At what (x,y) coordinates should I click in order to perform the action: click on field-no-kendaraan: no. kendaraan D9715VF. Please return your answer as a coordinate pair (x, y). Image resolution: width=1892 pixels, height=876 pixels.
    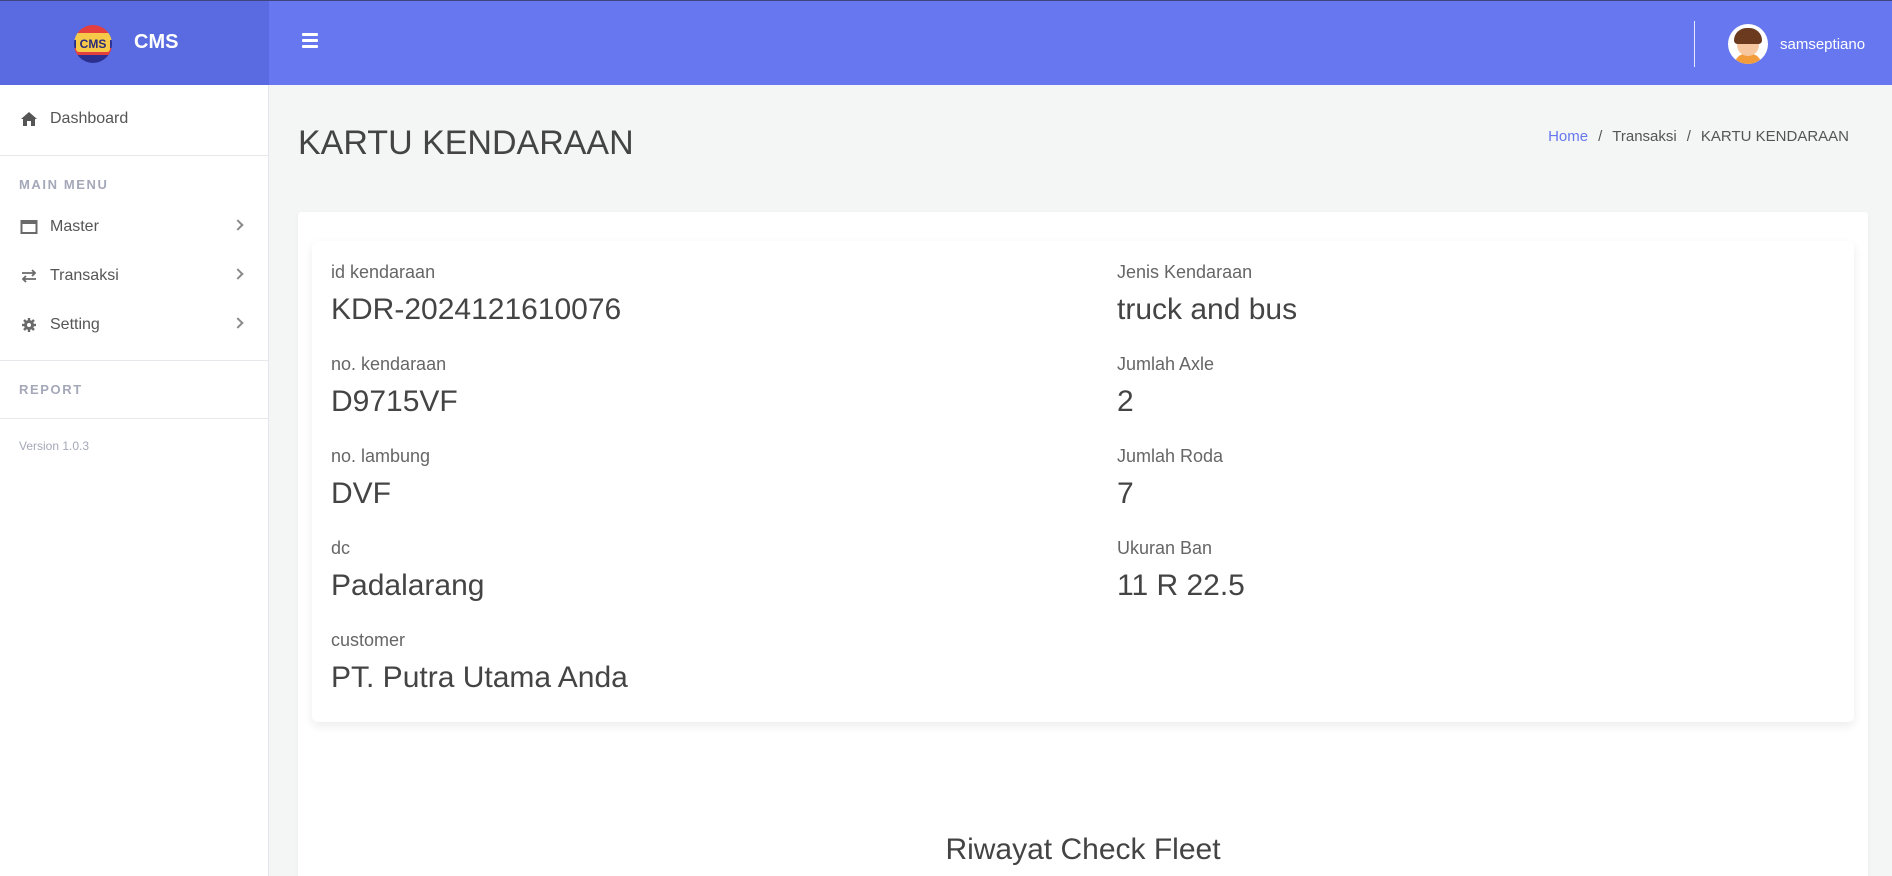
    Looking at the image, I should click on (394, 386).